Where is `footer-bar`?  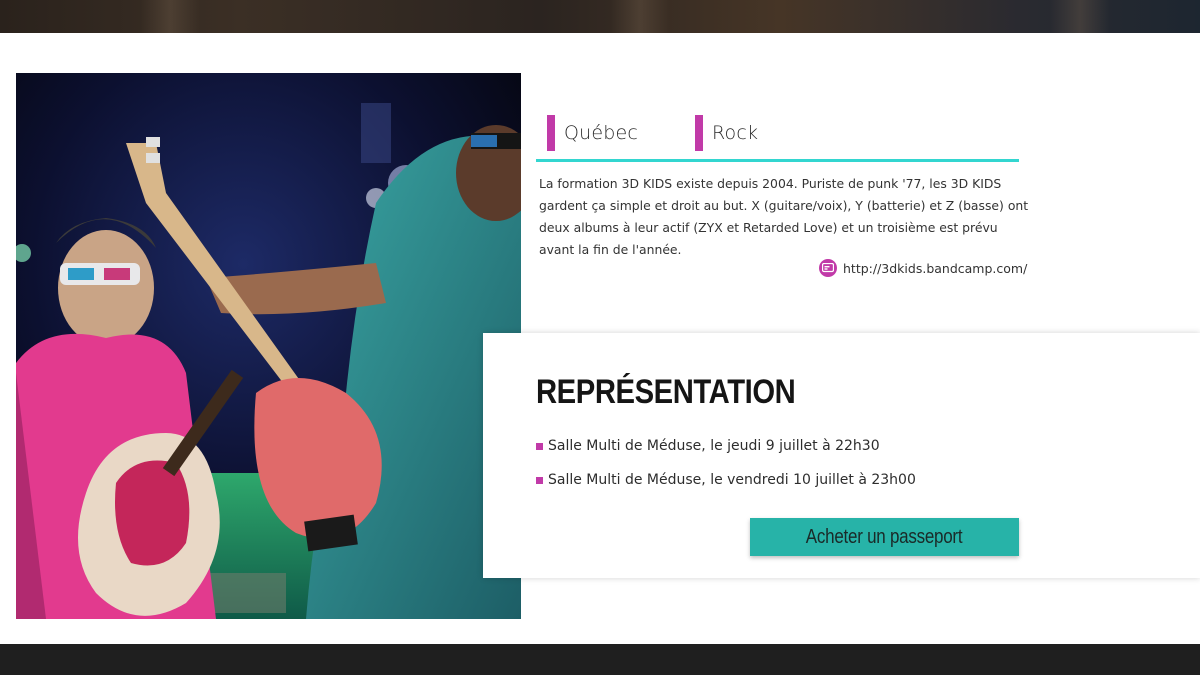
footer-bar is located at coordinates (600, 659).